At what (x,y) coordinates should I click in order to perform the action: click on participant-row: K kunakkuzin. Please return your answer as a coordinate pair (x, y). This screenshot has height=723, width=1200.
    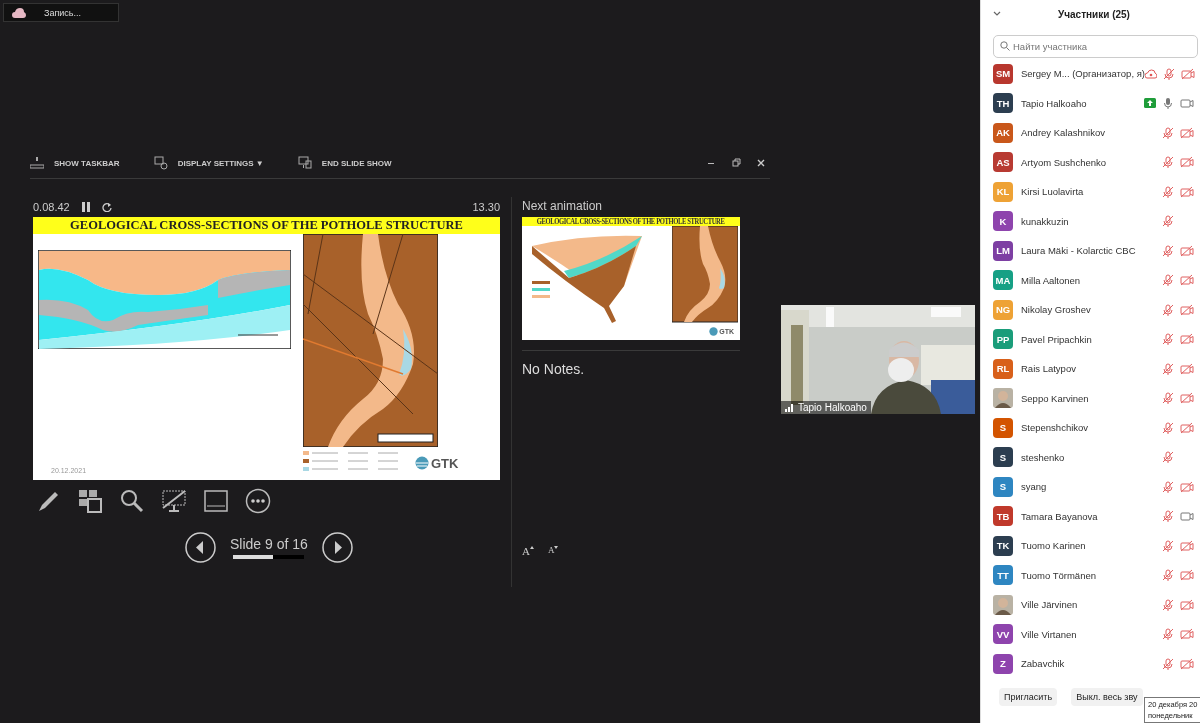
    Looking at the image, I should click on (1090, 221).